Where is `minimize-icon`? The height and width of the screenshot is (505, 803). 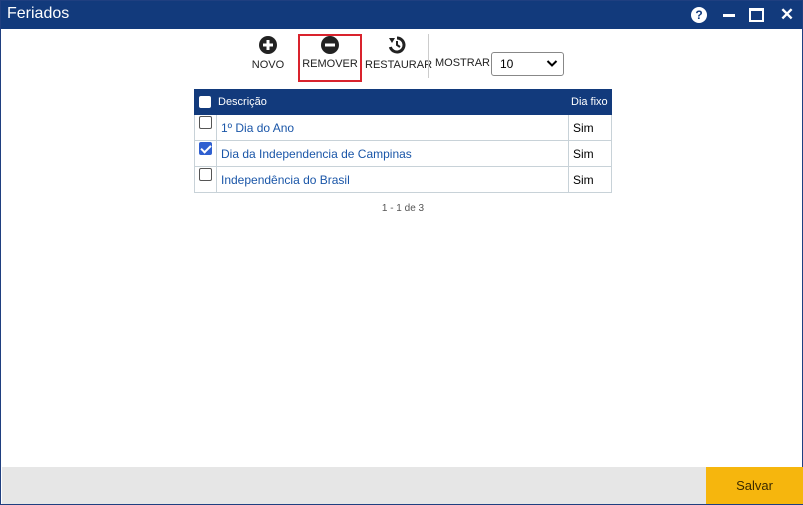 minimize-icon is located at coordinates (730, 15).